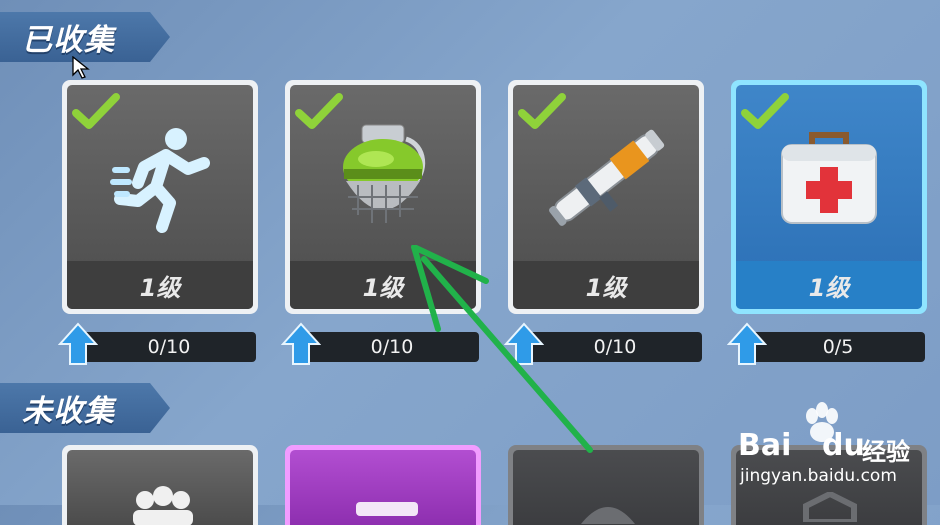  Describe the element at coordinates (765, 445) in the screenshot. I see `watermark-brand: Bai` at that location.